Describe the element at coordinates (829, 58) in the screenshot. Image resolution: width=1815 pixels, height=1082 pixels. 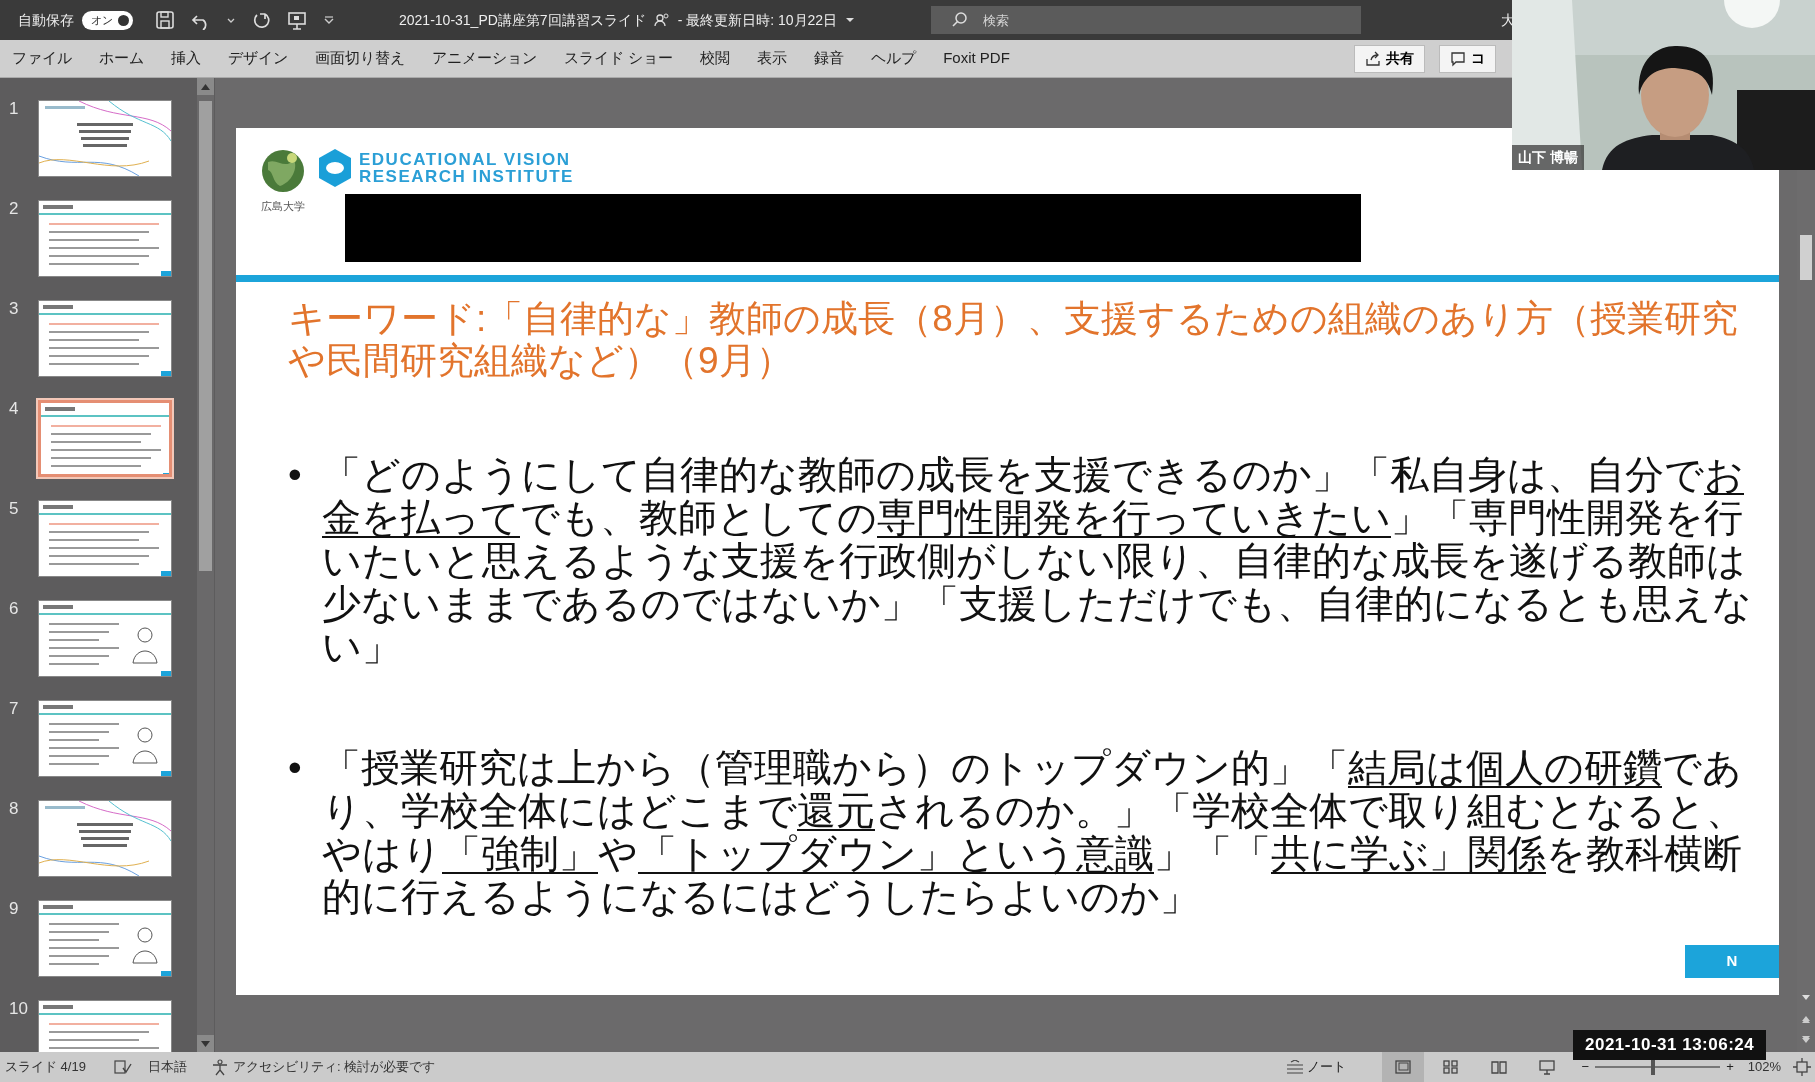
I see `ribbon-tab: 録音` at that location.